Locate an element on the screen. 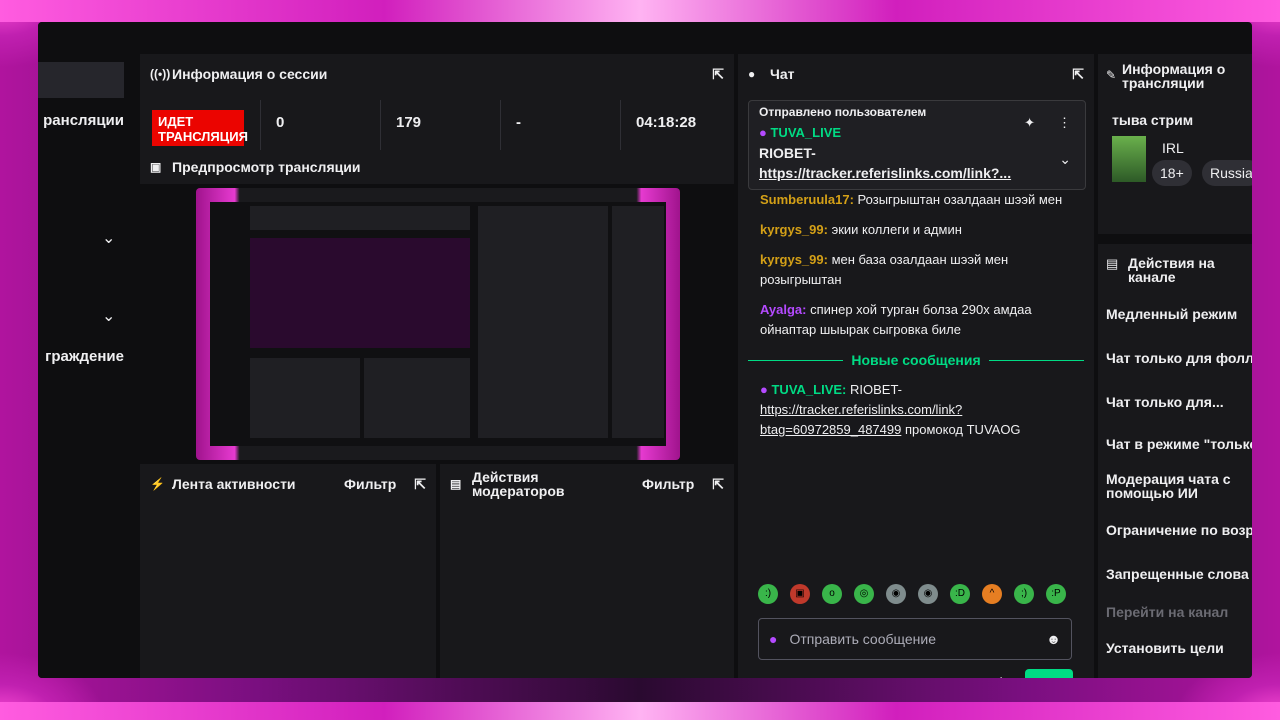 This screenshot has width=1280, height=720. chat-input: ● Отправить сообщение ☻ is located at coordinates (915, 639).